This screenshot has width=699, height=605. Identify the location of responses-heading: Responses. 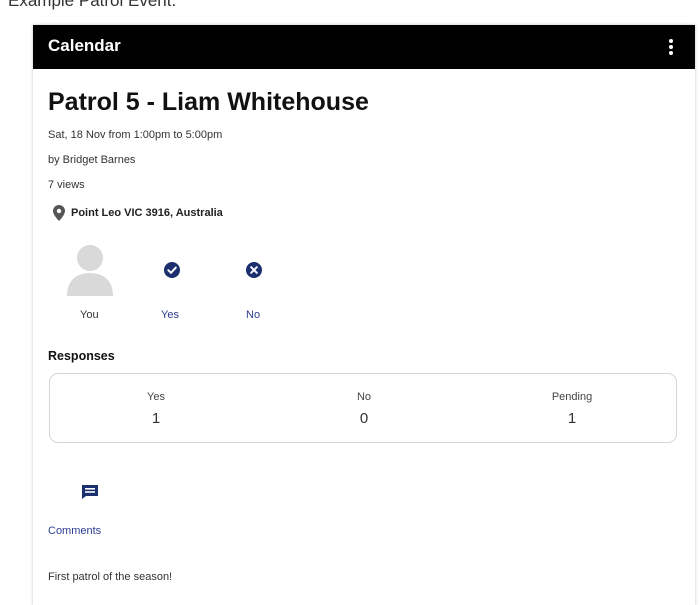
(81, 356).